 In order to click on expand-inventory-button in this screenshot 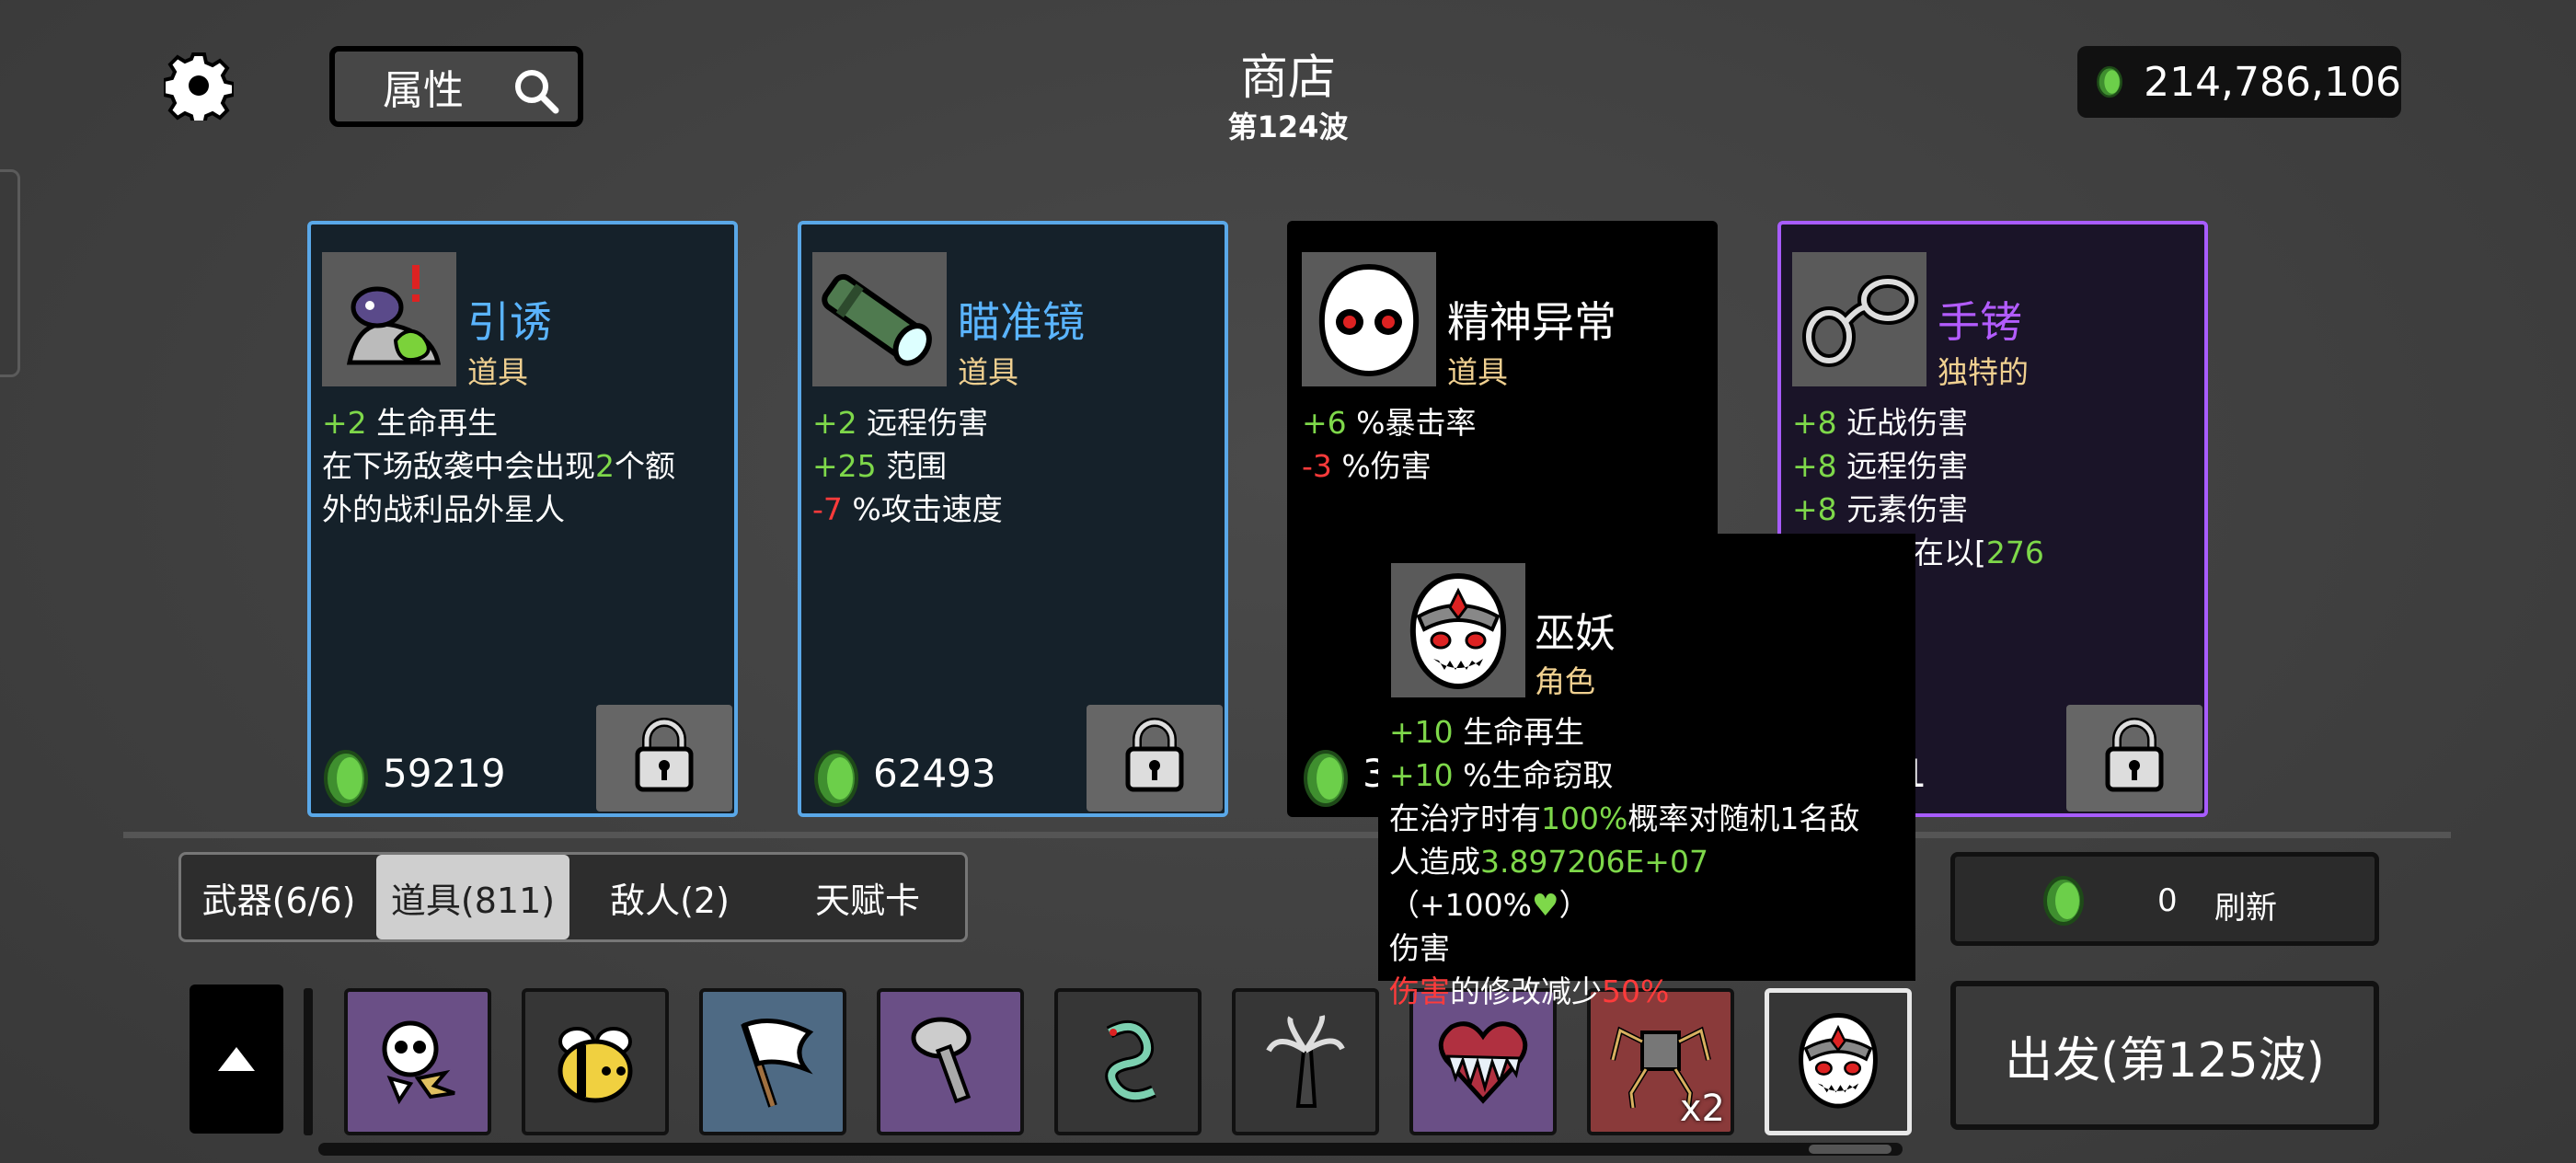, I will do `click(236, 1060)`.